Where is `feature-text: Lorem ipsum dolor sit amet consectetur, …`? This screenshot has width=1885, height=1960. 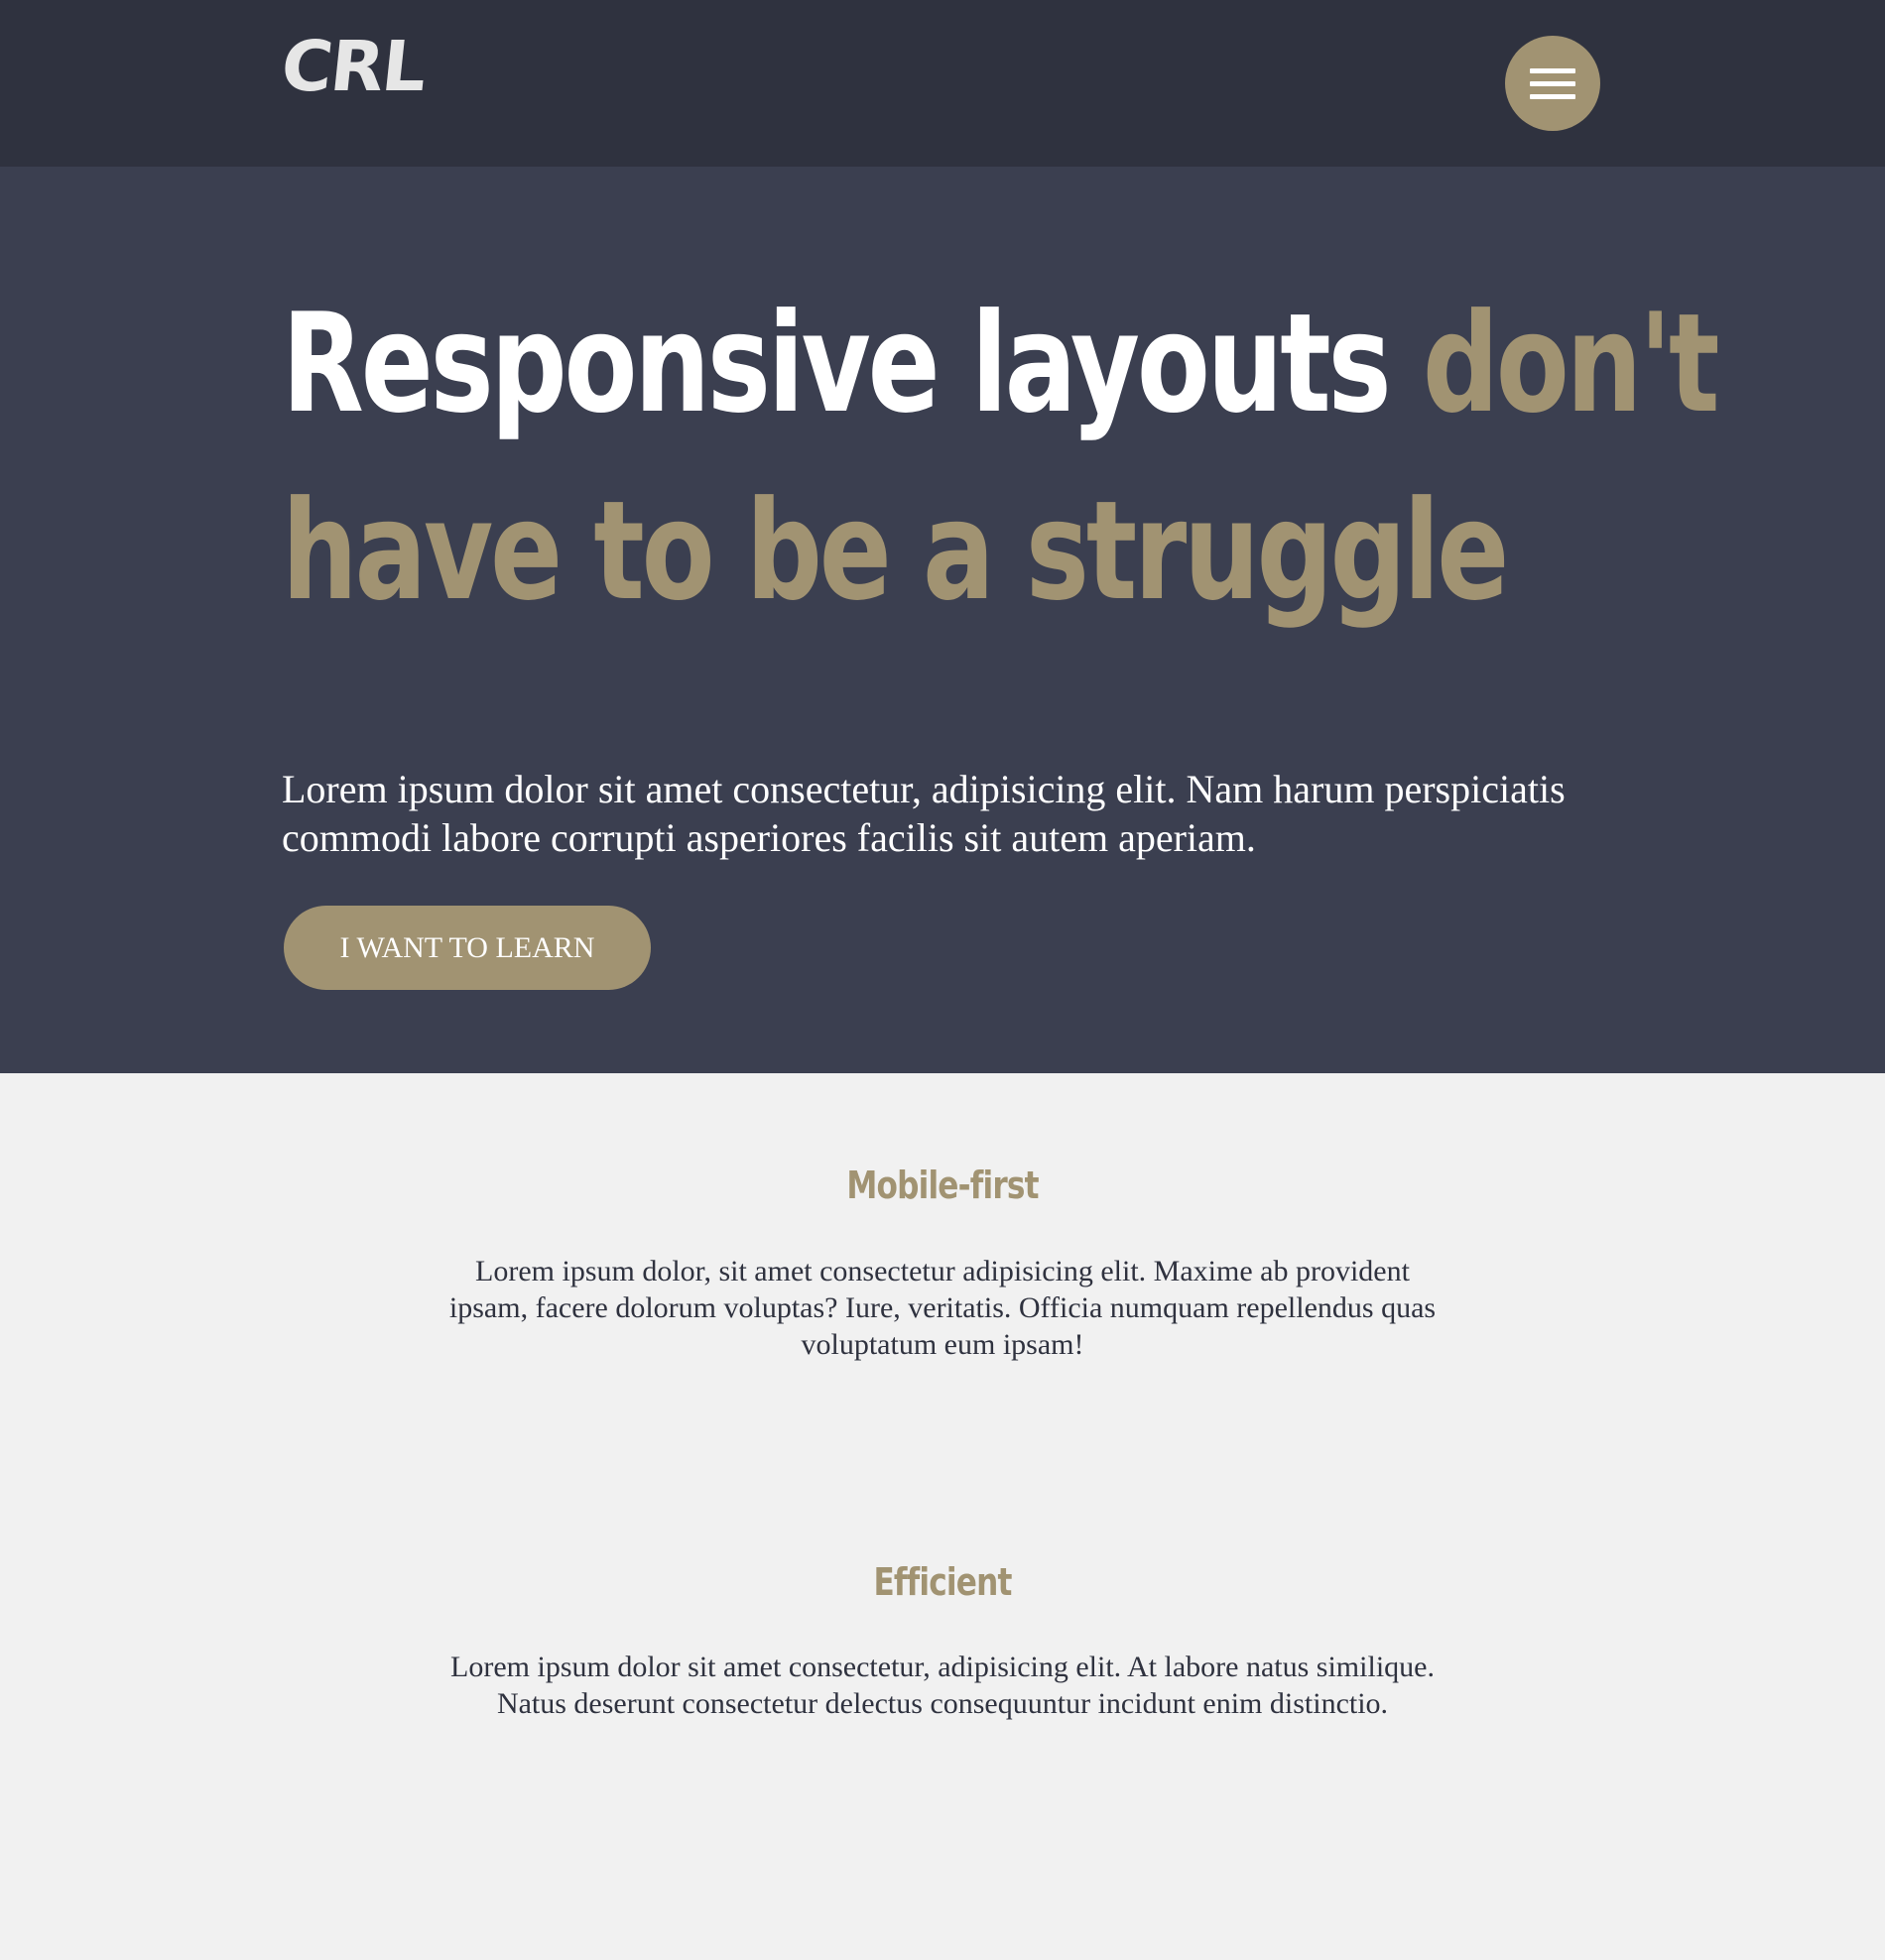 feature-text: Lorem ipsum dolor sit amet consectetur, … is located at coordinates (942, 1686).